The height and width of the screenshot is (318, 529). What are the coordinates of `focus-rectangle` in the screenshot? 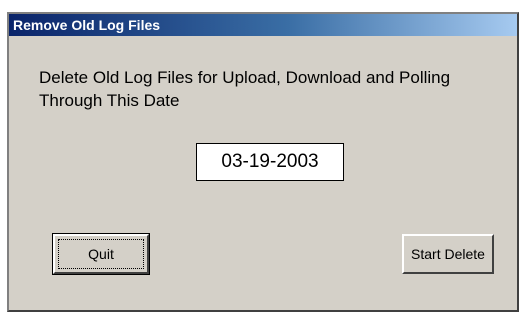 It's located at (101, 254).